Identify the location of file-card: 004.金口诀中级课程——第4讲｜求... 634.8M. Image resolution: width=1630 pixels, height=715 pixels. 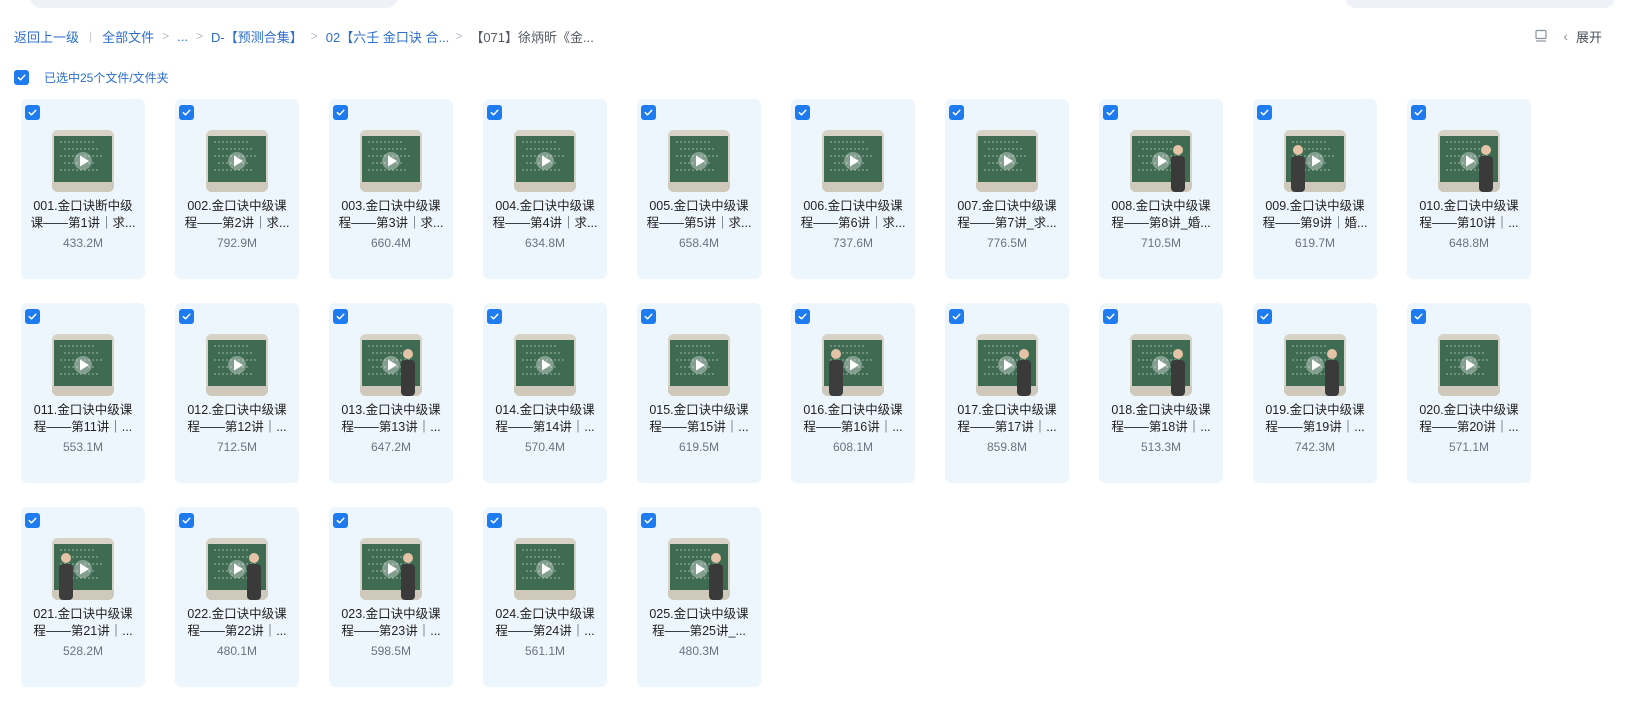
(545, 189).